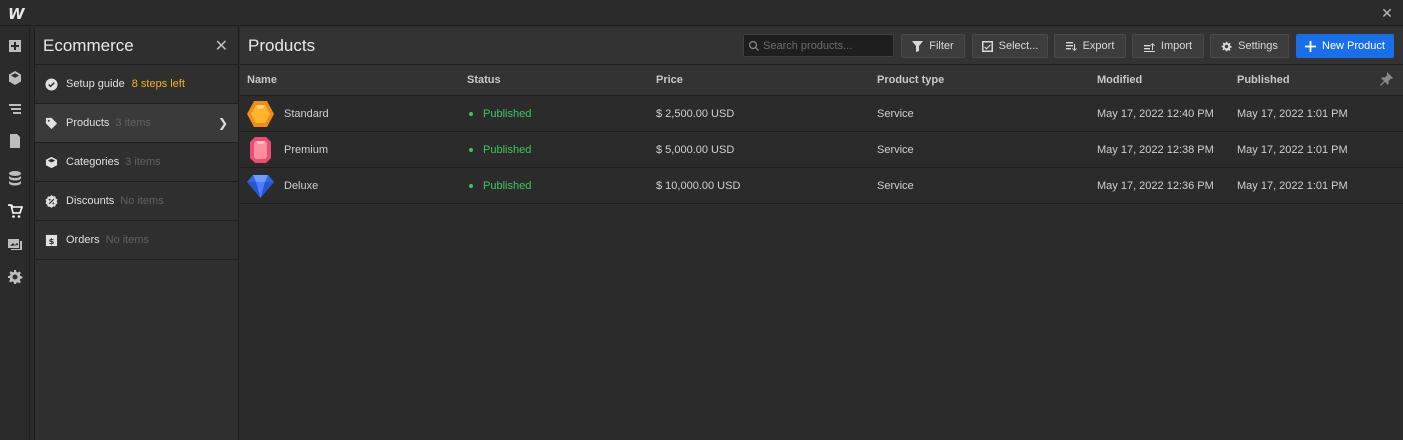  What do you see at coordinates (88, 123) in the screenshot?
I see `nav-label: Products` at bounding box center [88, 123].